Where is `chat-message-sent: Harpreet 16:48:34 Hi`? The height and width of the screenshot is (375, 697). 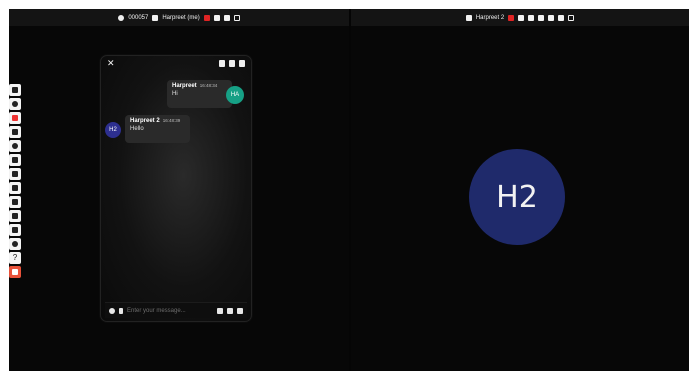 chat-message-sent: Harpreet 16:48:34 Hi is located at coordinates (199, 94).